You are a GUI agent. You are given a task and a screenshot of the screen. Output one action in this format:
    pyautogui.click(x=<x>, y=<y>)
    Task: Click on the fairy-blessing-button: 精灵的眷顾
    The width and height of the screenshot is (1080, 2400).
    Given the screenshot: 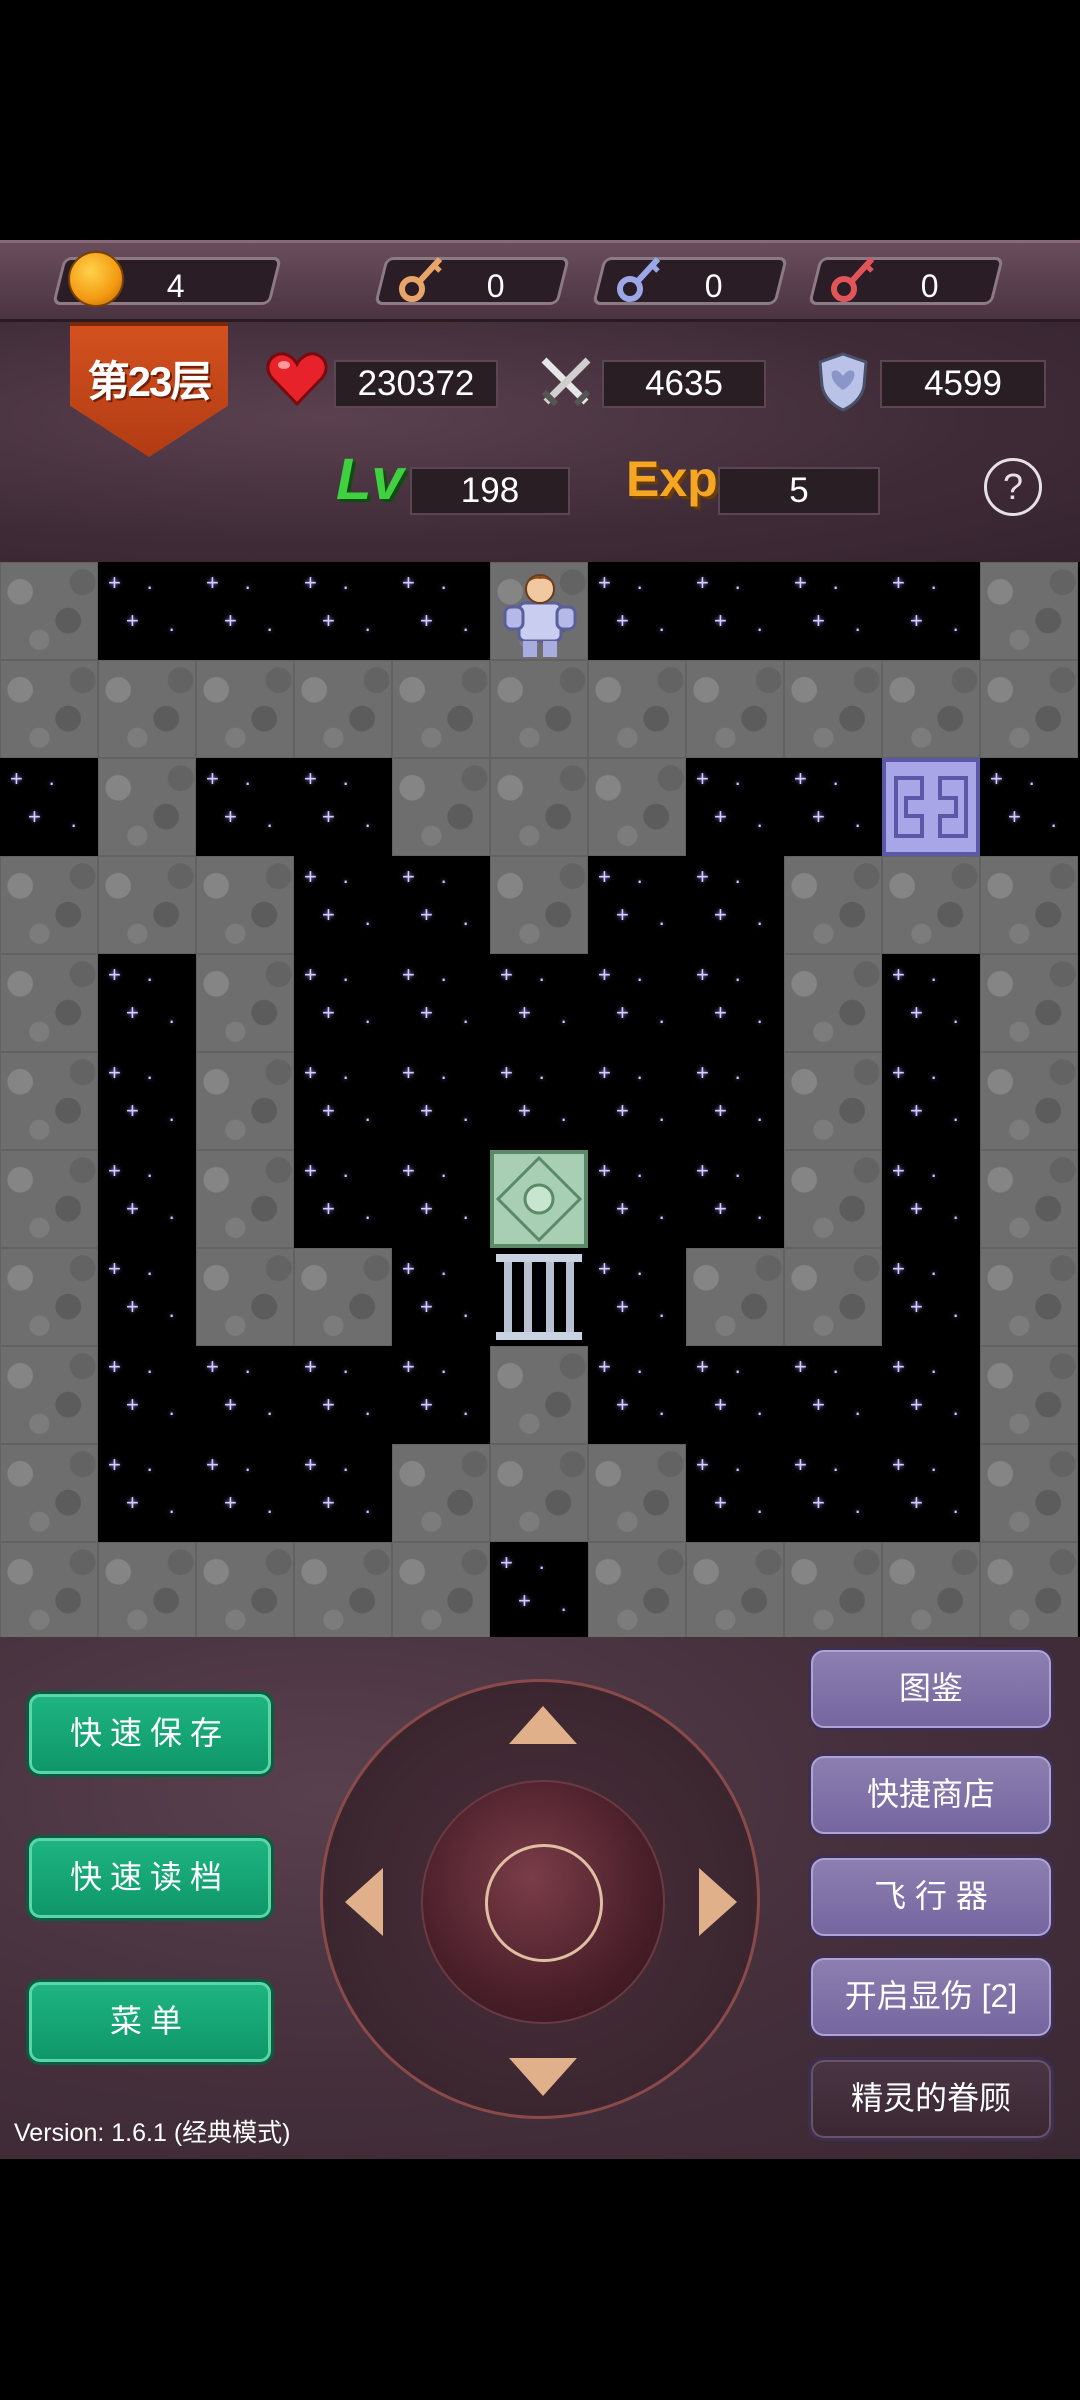 What is the action you would take?
    pyautogui.click(x=931, y=2099)
    